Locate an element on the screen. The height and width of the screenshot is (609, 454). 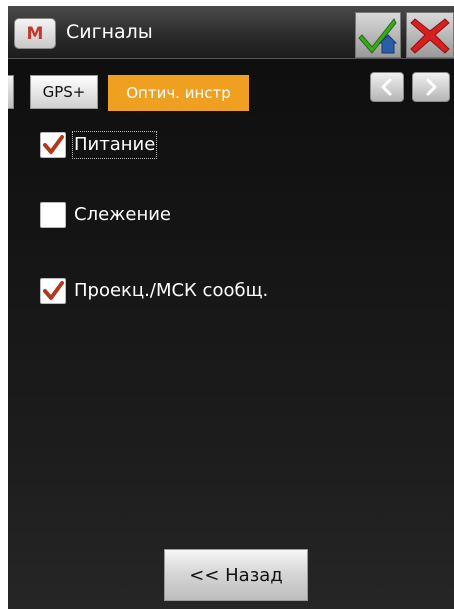
chevron-left-icon is located at coordinates (386, 87).